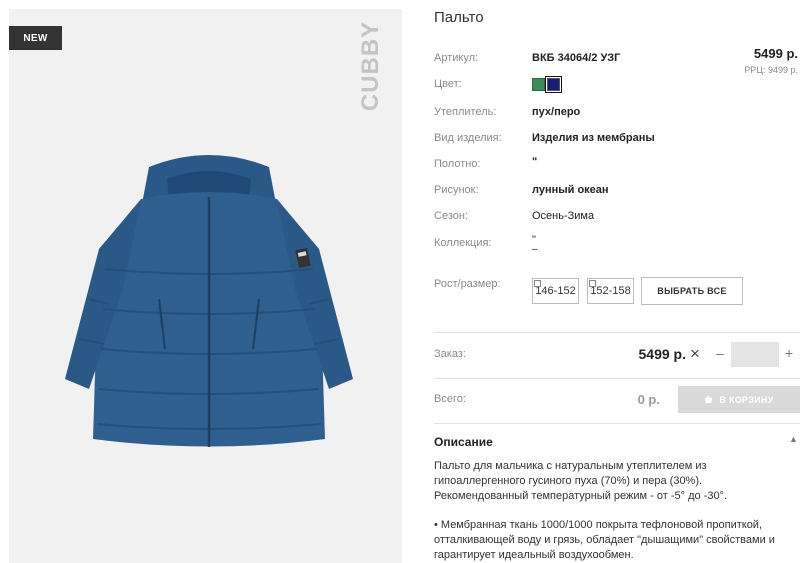  Describe the element at coordinates (451, 216) in the screenshot. I see `attr-label-season: Сезон:` at that location.